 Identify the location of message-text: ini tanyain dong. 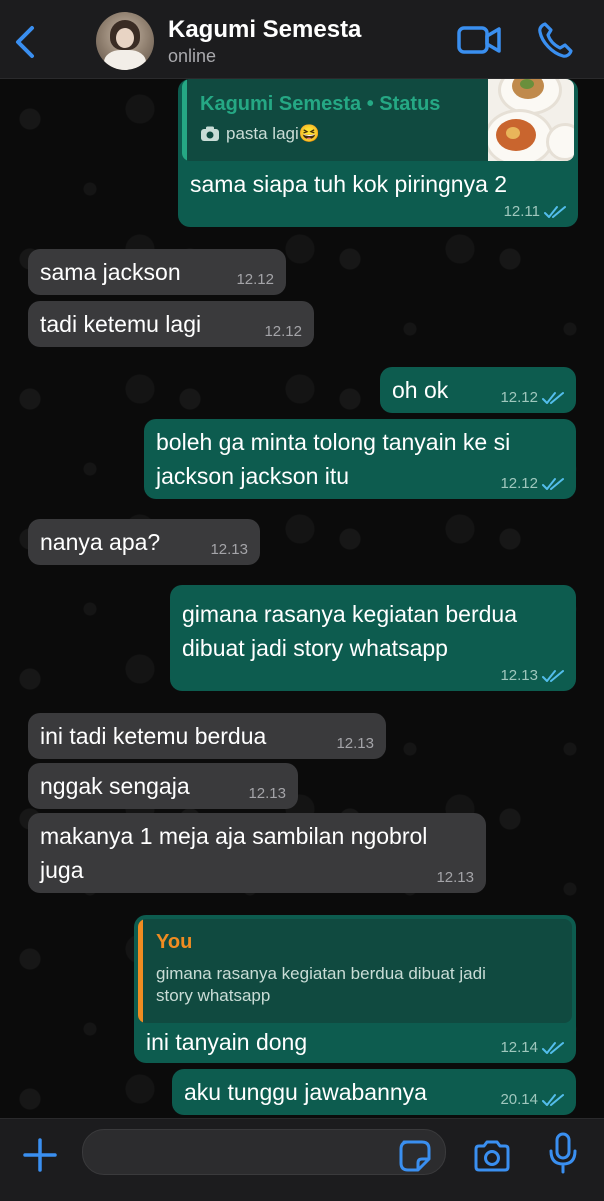
(227, 1042).